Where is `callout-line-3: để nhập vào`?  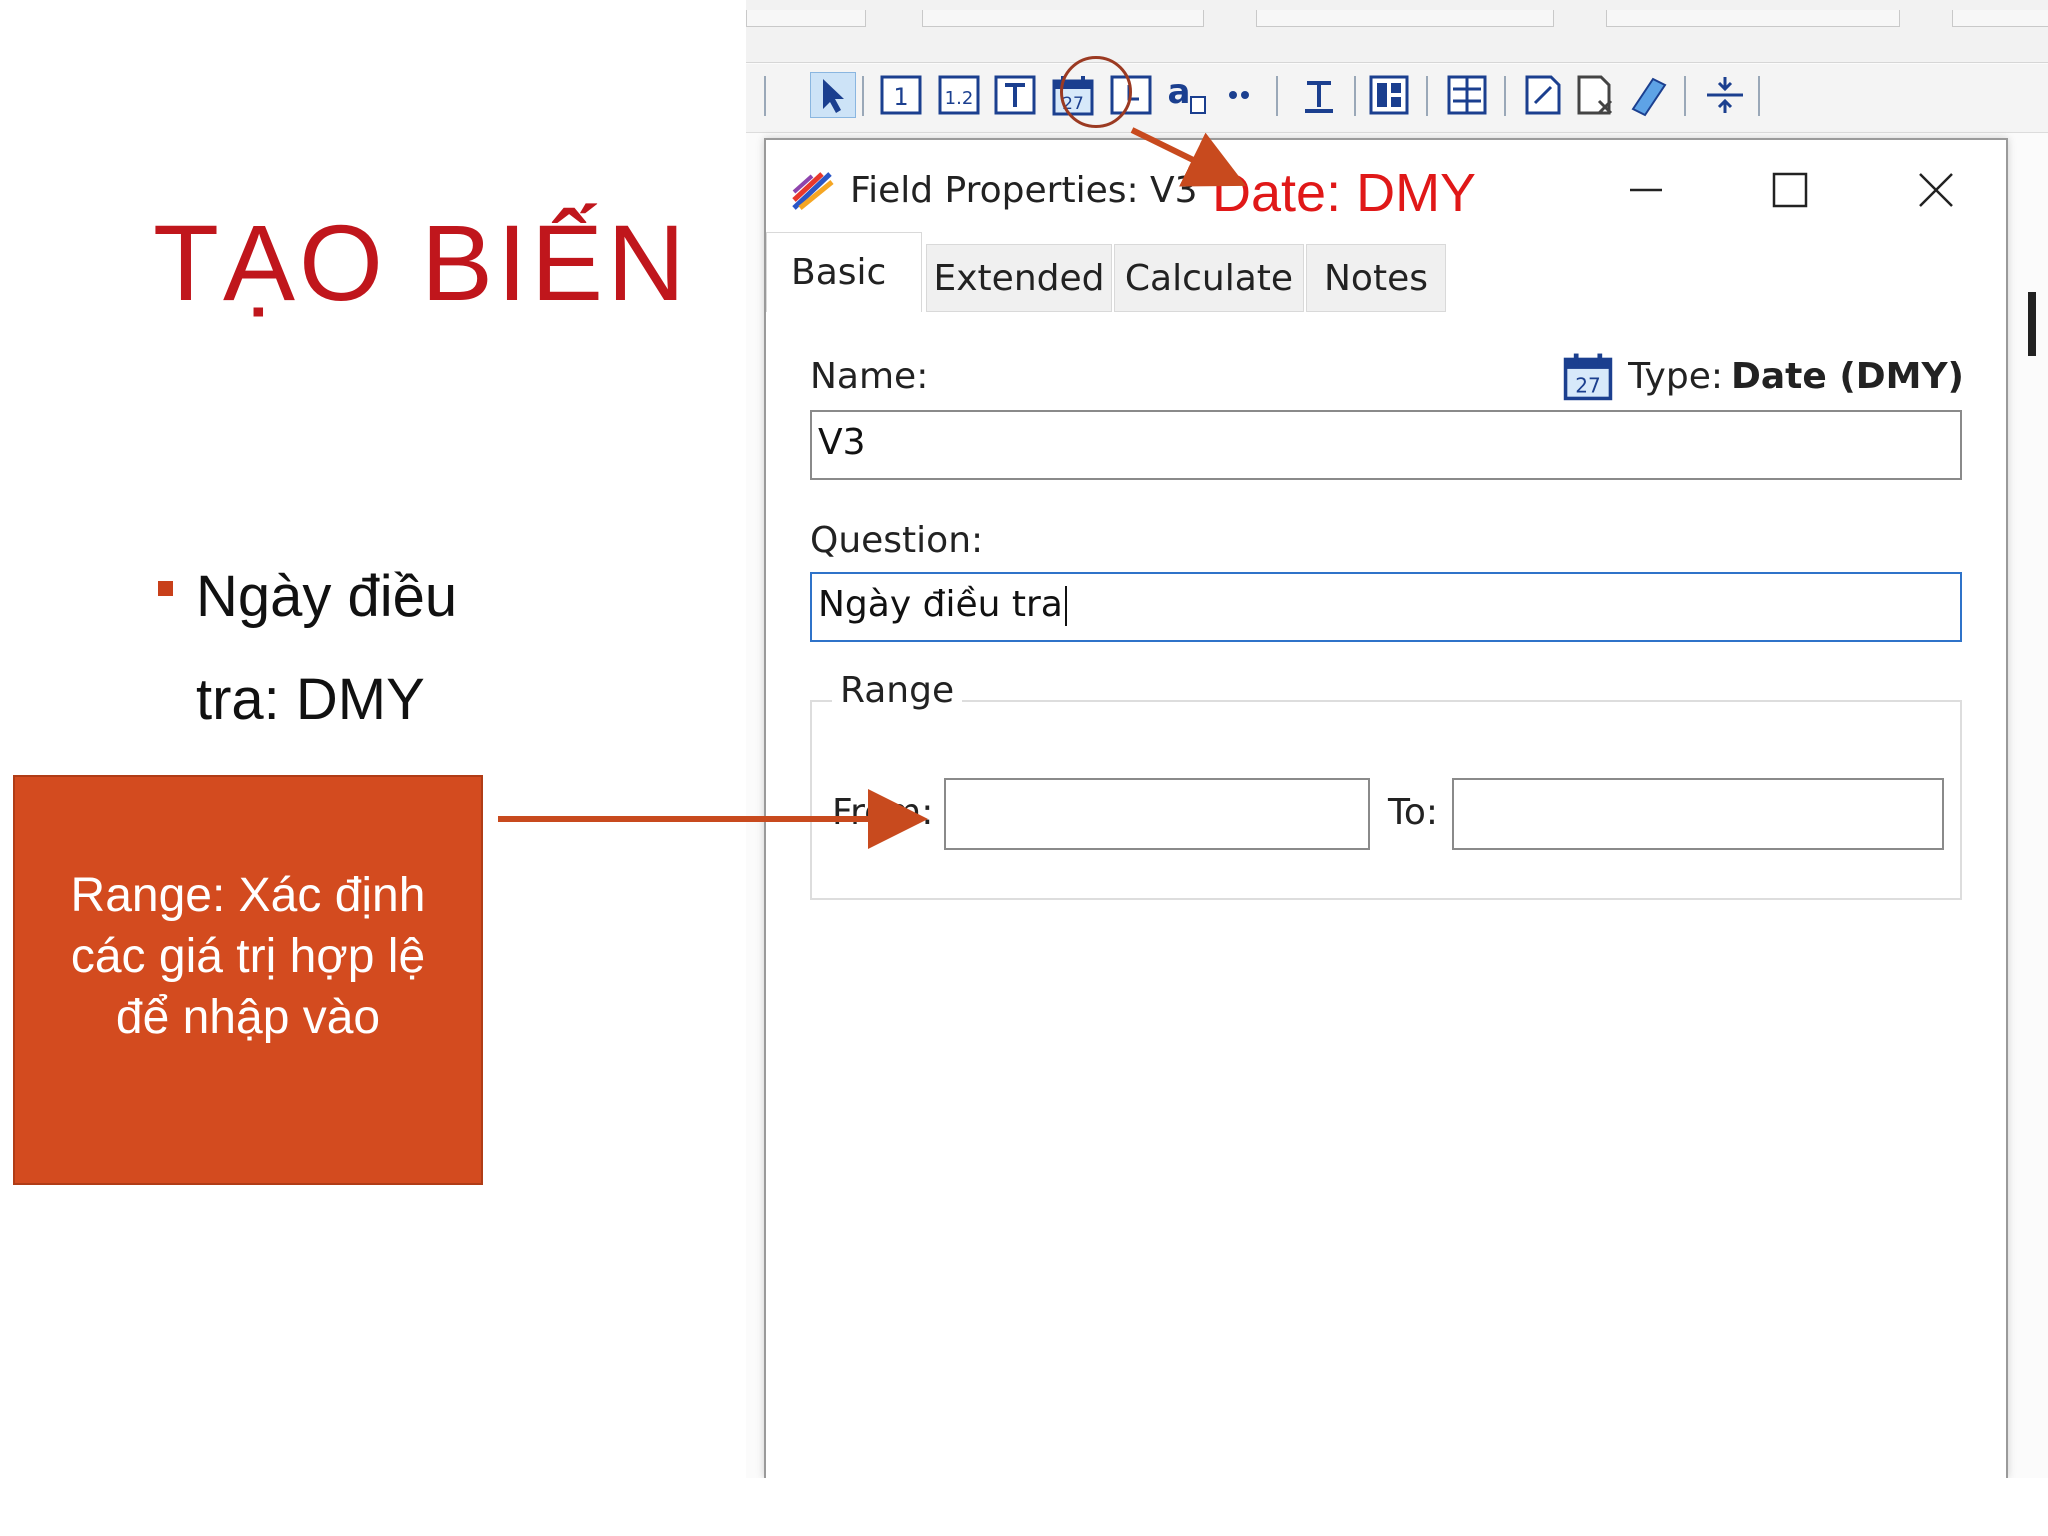
callout-line-3: để nhập vào is located at coordinates (248, 1017).